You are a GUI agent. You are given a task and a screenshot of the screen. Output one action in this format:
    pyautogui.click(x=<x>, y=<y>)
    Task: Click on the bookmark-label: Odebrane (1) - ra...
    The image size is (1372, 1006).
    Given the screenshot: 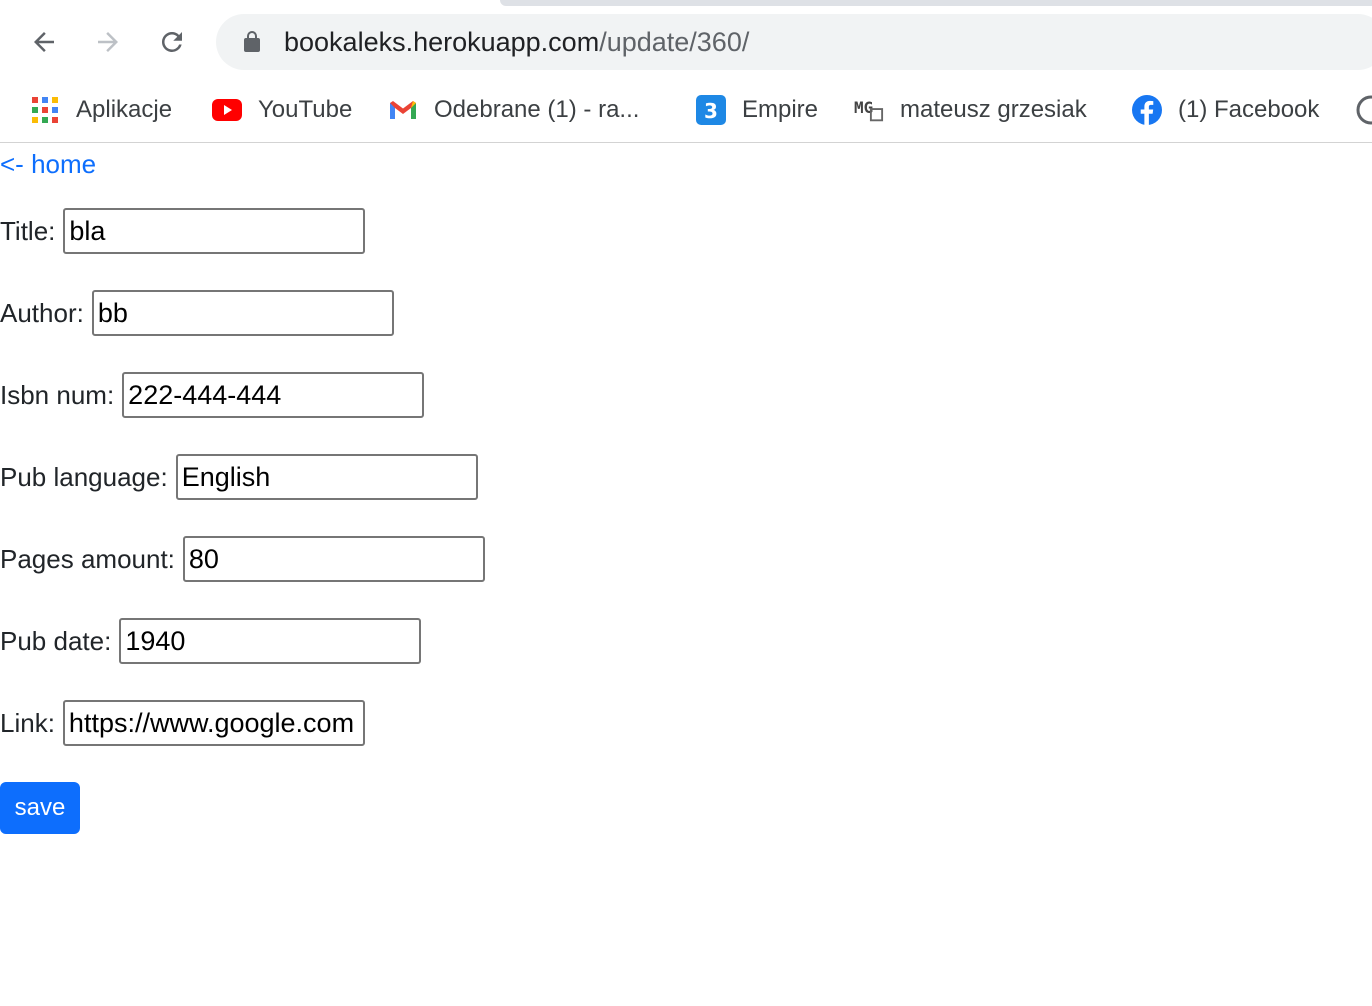 What is the action you would take?
    pyautogui.click(x=537, y=109)
    